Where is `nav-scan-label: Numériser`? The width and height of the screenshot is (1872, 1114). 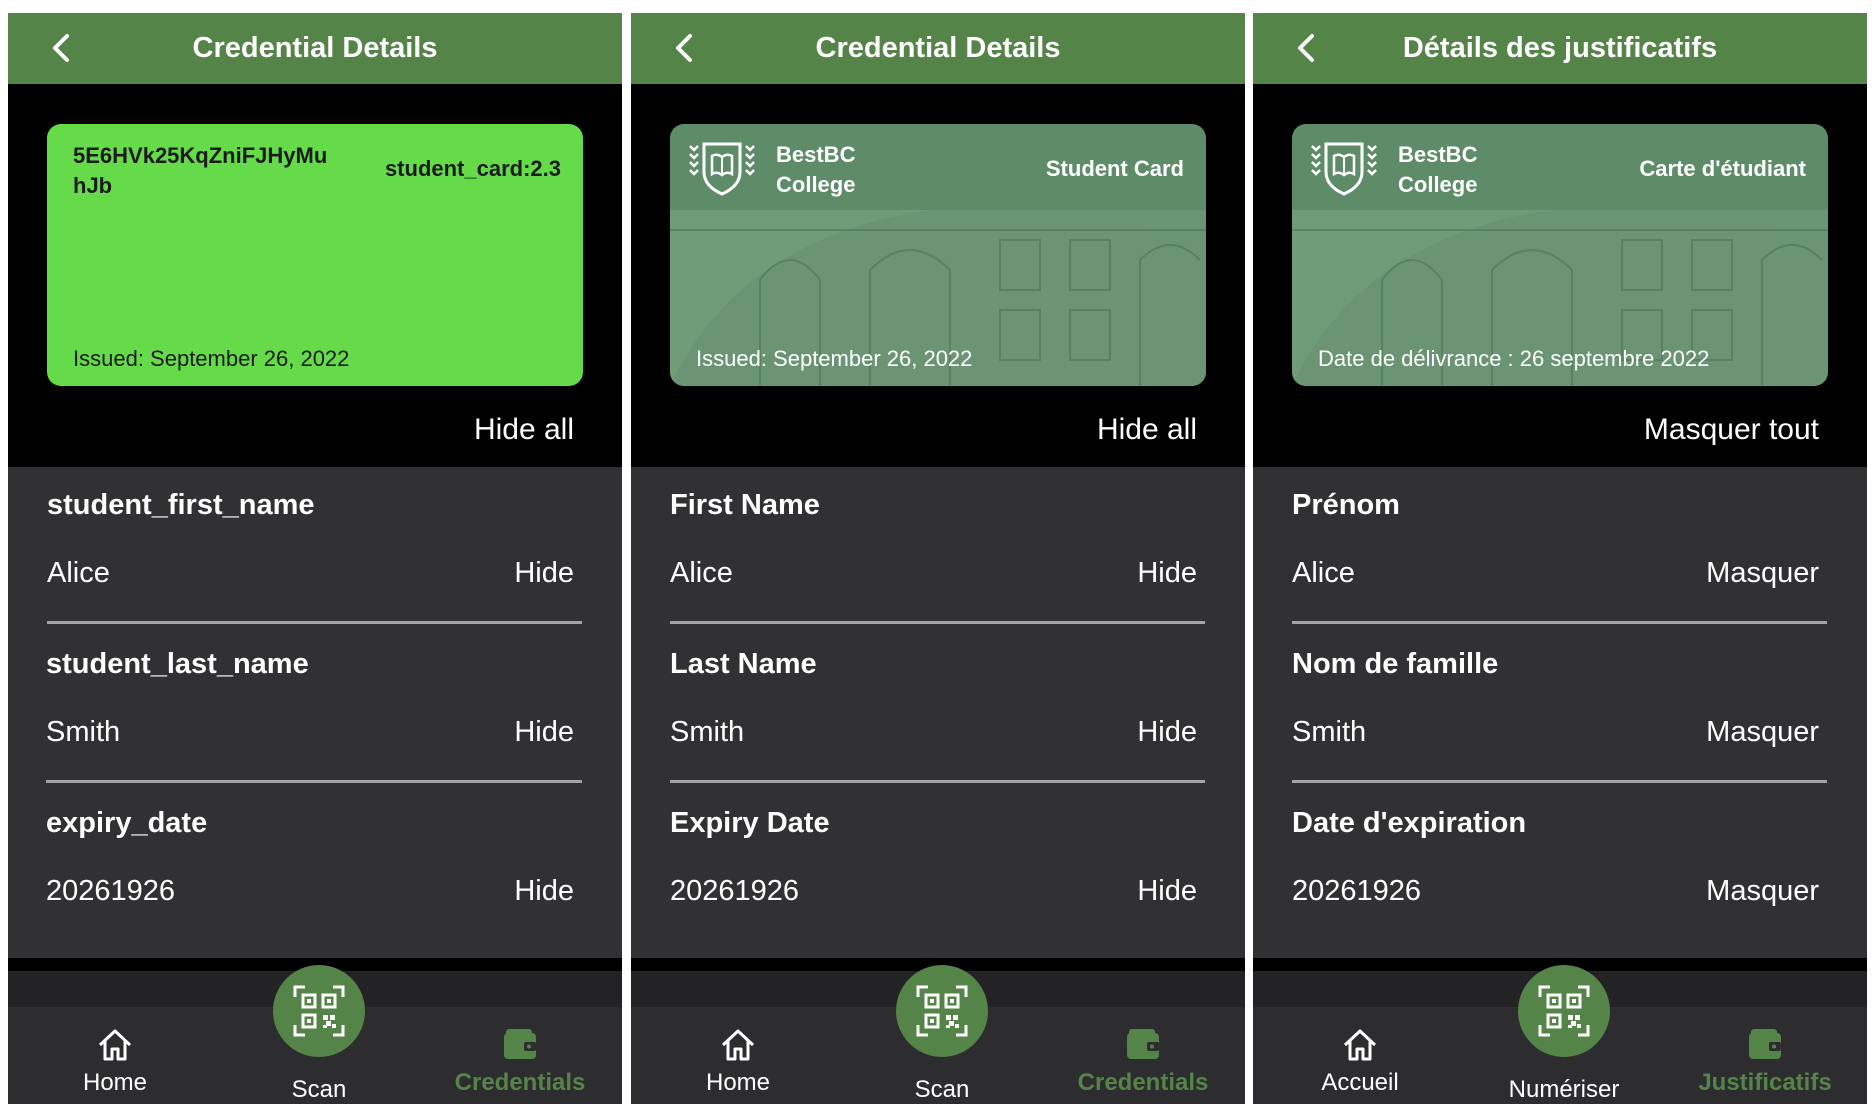 nav-scan-label: Numériser is located at coordinates (1564, 1089).